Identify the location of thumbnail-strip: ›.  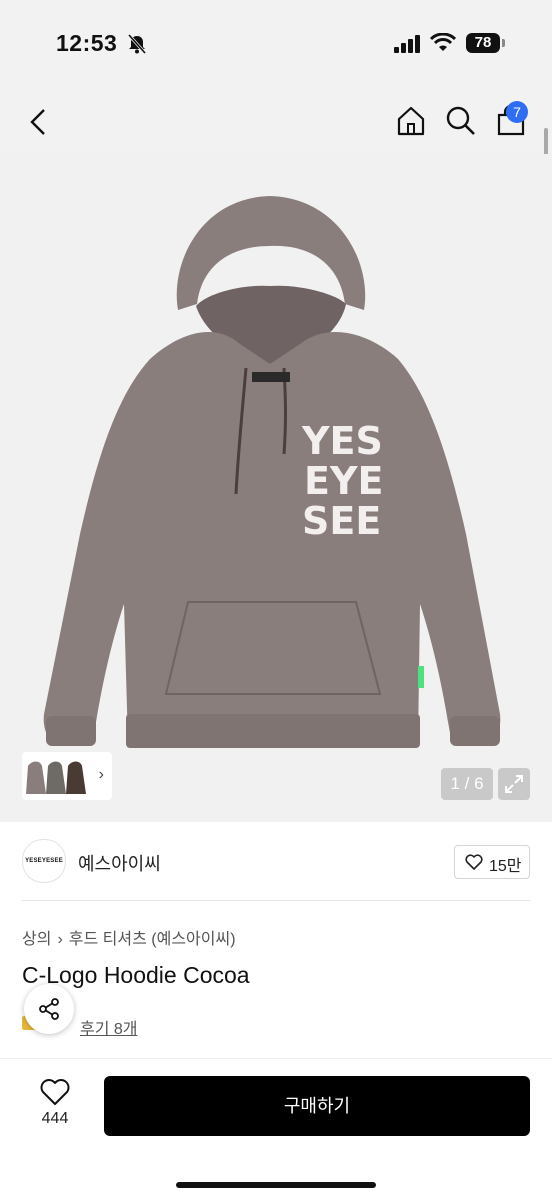
(67, 776).